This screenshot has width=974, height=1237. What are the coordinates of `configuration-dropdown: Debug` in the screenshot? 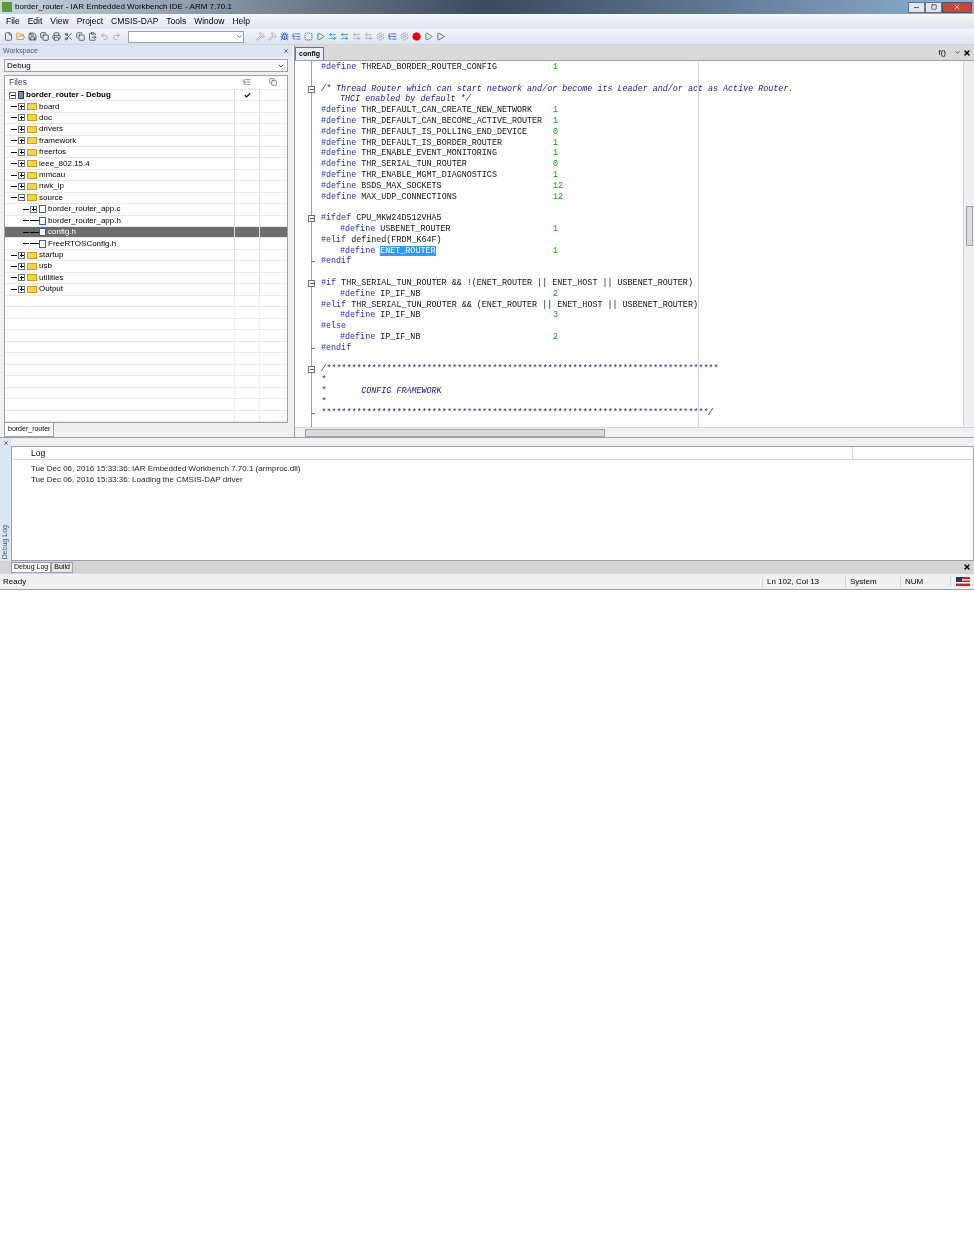 It's located at (146, 65).